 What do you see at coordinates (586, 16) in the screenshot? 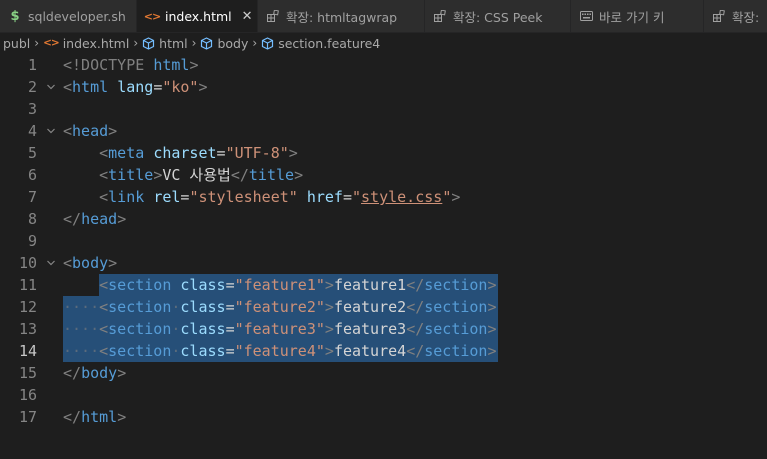
I see `keyboard-icon` at bounding box center [586, 16].